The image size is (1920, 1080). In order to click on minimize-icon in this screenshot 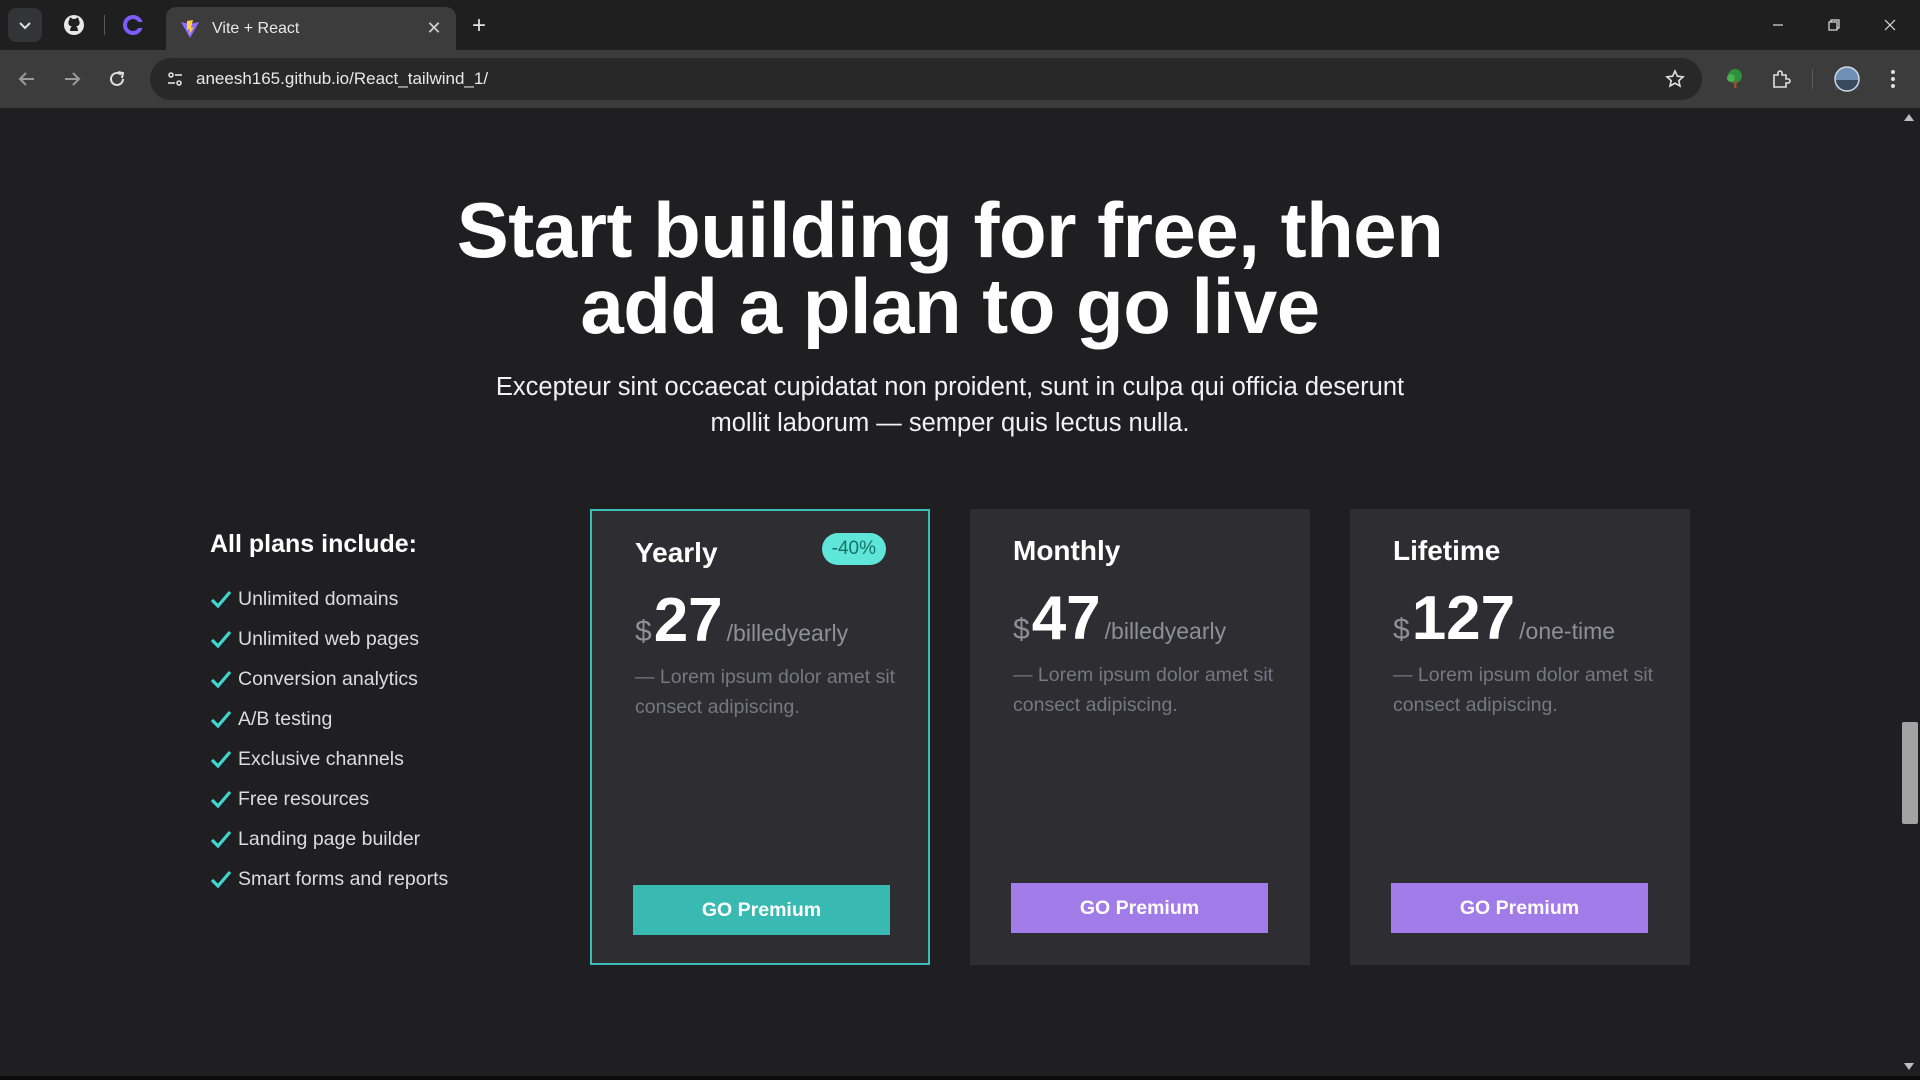, I will do `click(1778, 25)`.